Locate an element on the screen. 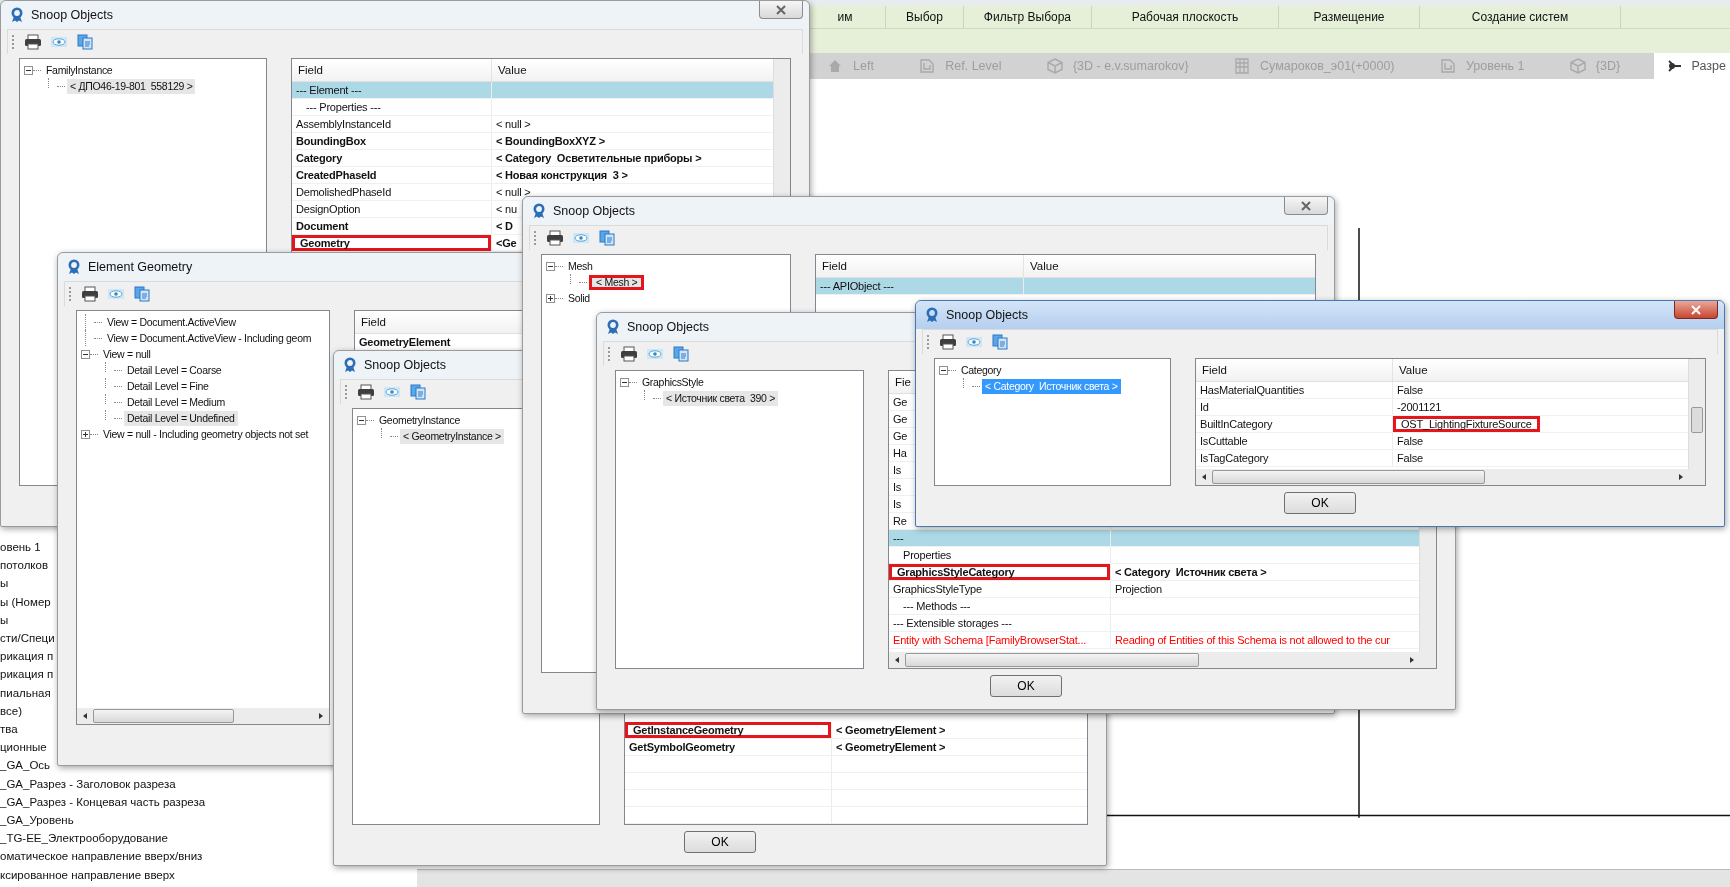 This screenshot has width=1730, height=887. table-row: BuiltInCategory OST_LightingFixtureSource is located at coordinates (1450, 424).